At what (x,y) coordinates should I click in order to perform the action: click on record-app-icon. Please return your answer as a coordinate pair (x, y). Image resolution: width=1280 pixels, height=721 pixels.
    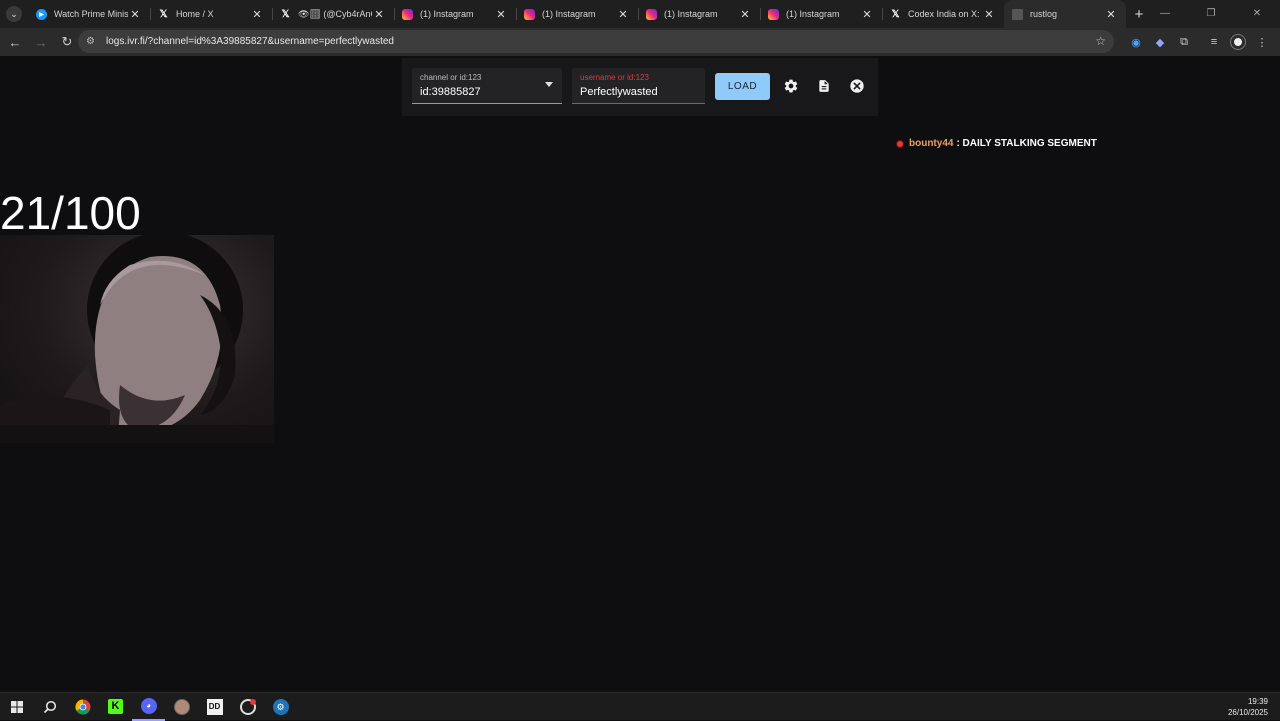
    Looking at the image, I should click on (247, 707).